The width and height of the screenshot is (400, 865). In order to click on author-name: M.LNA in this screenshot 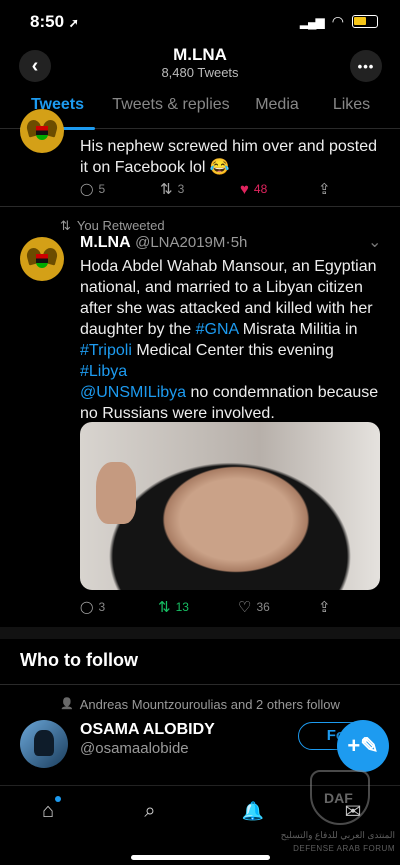, I will do `click(105, 242)`.